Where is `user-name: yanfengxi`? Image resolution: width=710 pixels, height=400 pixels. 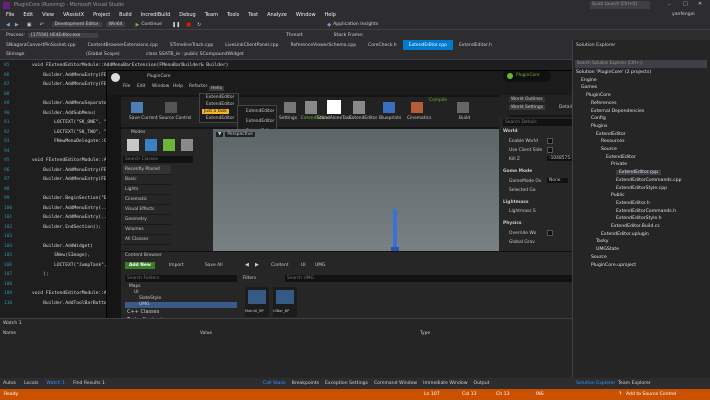 user-name: yanfengxi is located at coordinates (683, 14).